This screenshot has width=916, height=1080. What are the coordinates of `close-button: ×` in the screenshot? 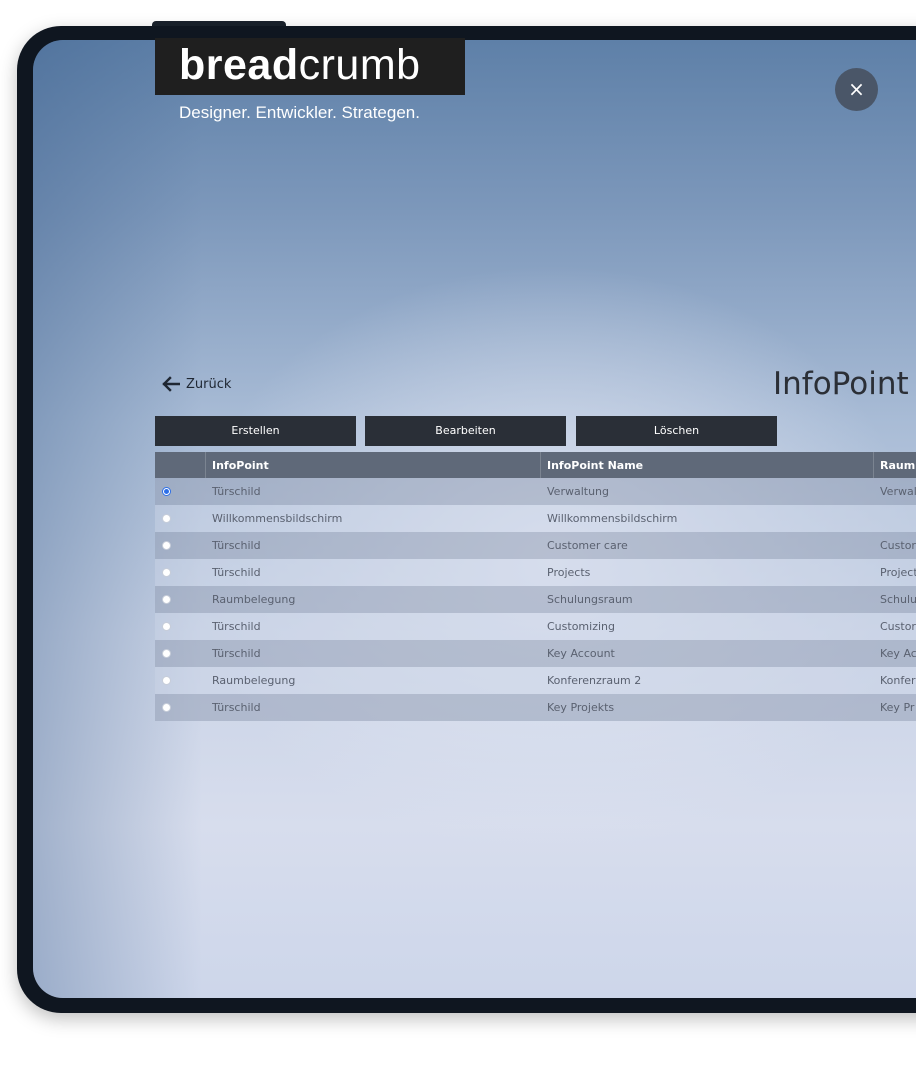 It's located at (856, 89).